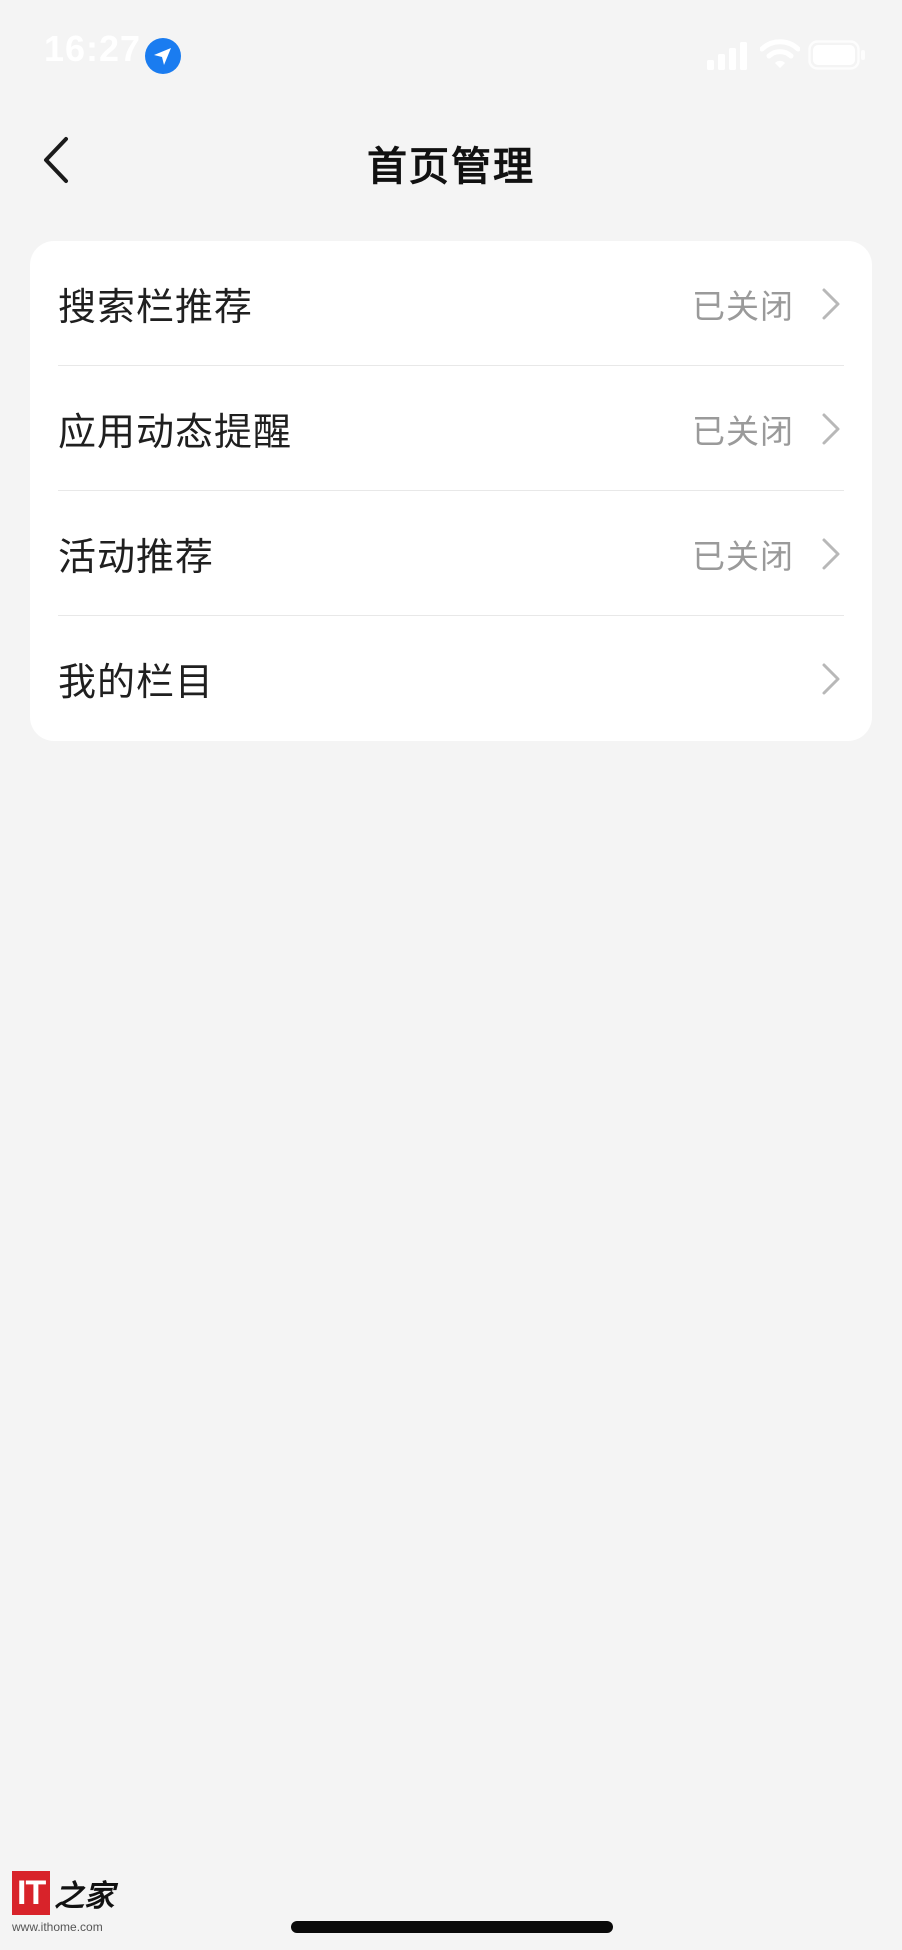  I want to click on ithome-watermark: IT 之家 www.ithome.com, so click(77, 1904).